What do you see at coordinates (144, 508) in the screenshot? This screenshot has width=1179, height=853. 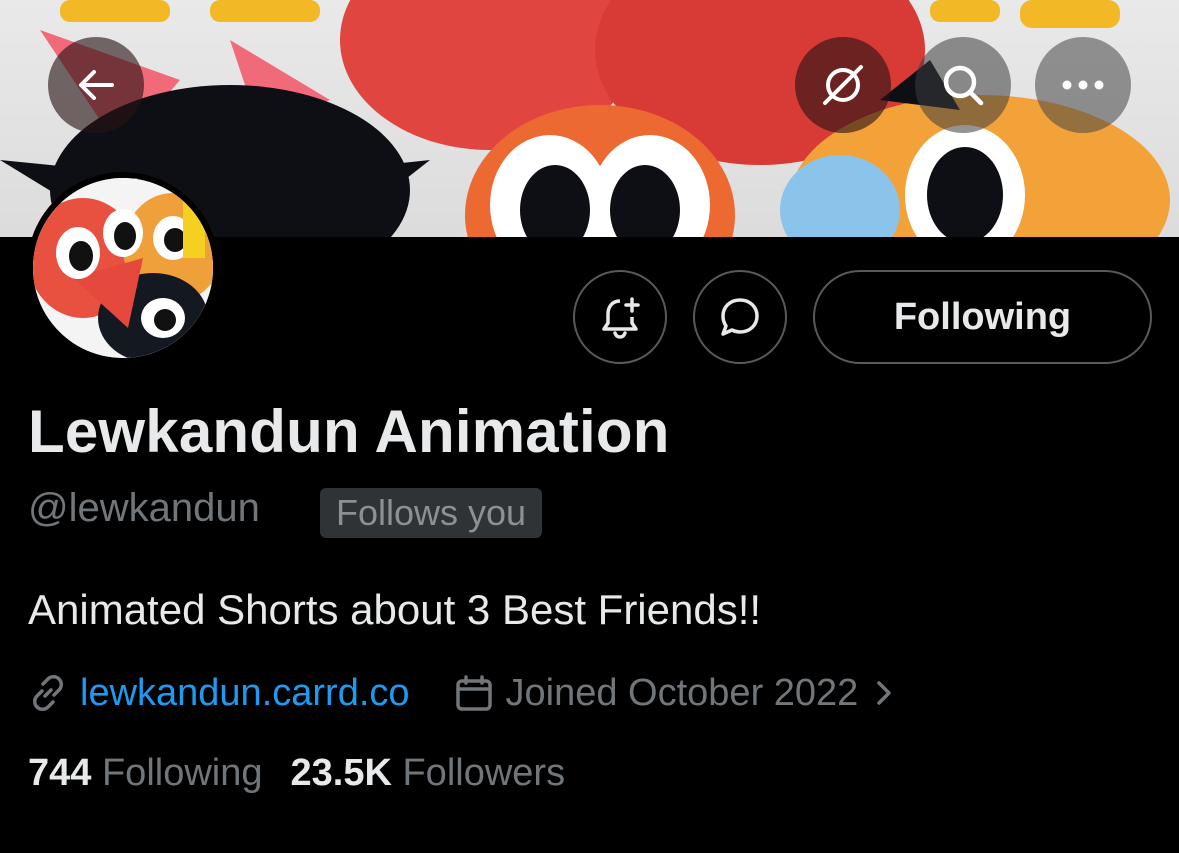 I see `handle: @lewkandun` at bounding box center [144, 508].